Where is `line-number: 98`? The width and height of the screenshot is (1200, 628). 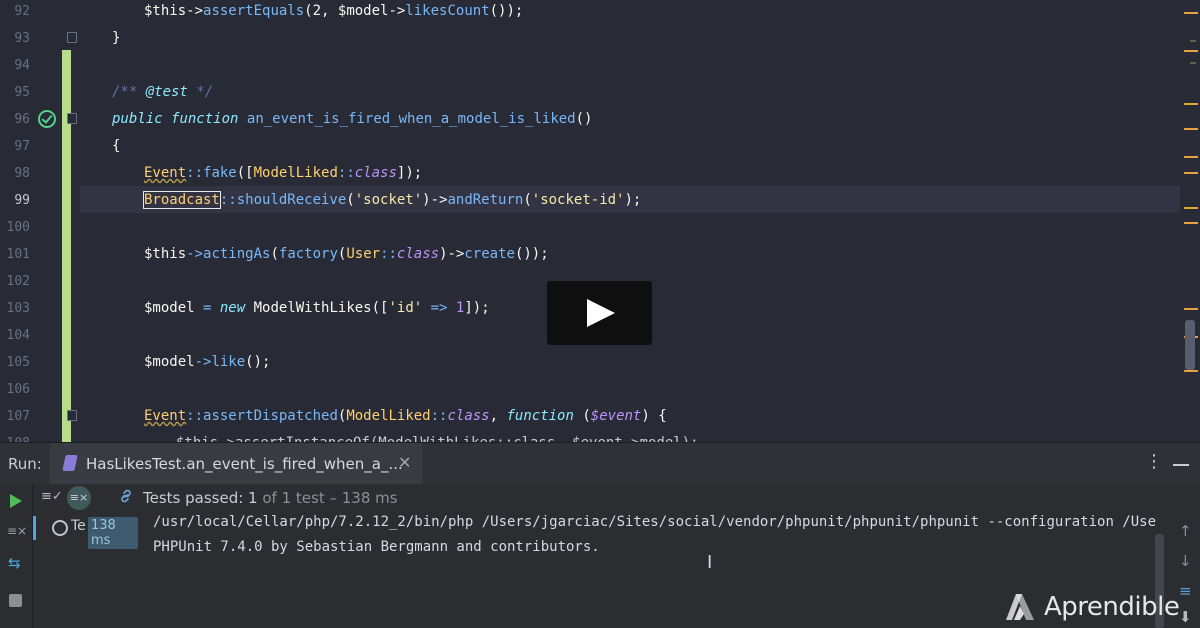 line-number: 98 is located at coordinates (22, 173).